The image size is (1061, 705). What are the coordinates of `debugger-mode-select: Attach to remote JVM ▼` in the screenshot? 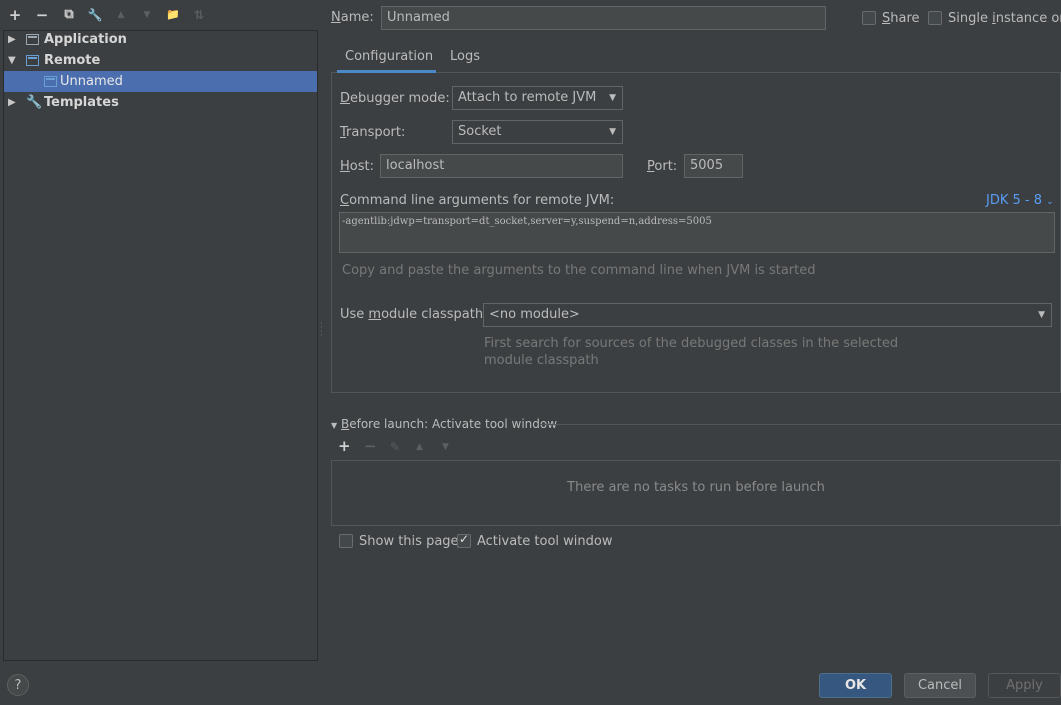 It's located at (537, 98).